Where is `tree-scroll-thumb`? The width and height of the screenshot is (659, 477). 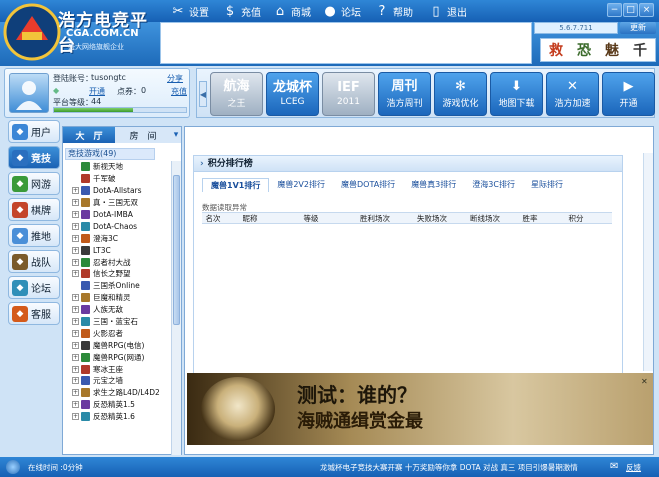 tree-scroll-thumb is located at coordinates (176, 250).